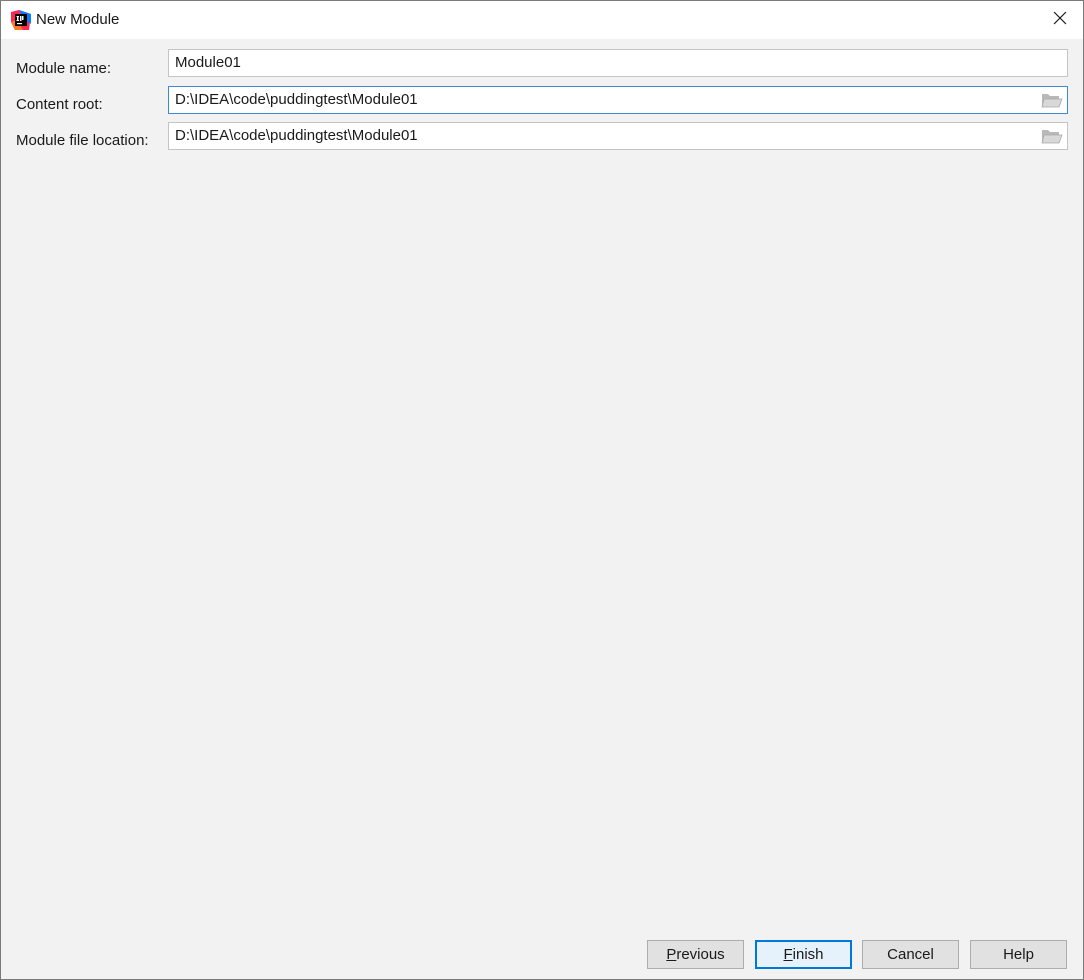 The image size is (1084, 980). Describe the element at coordinates (788, 954) in the screenshot. I see `finish-mnemonic: F` at that location.